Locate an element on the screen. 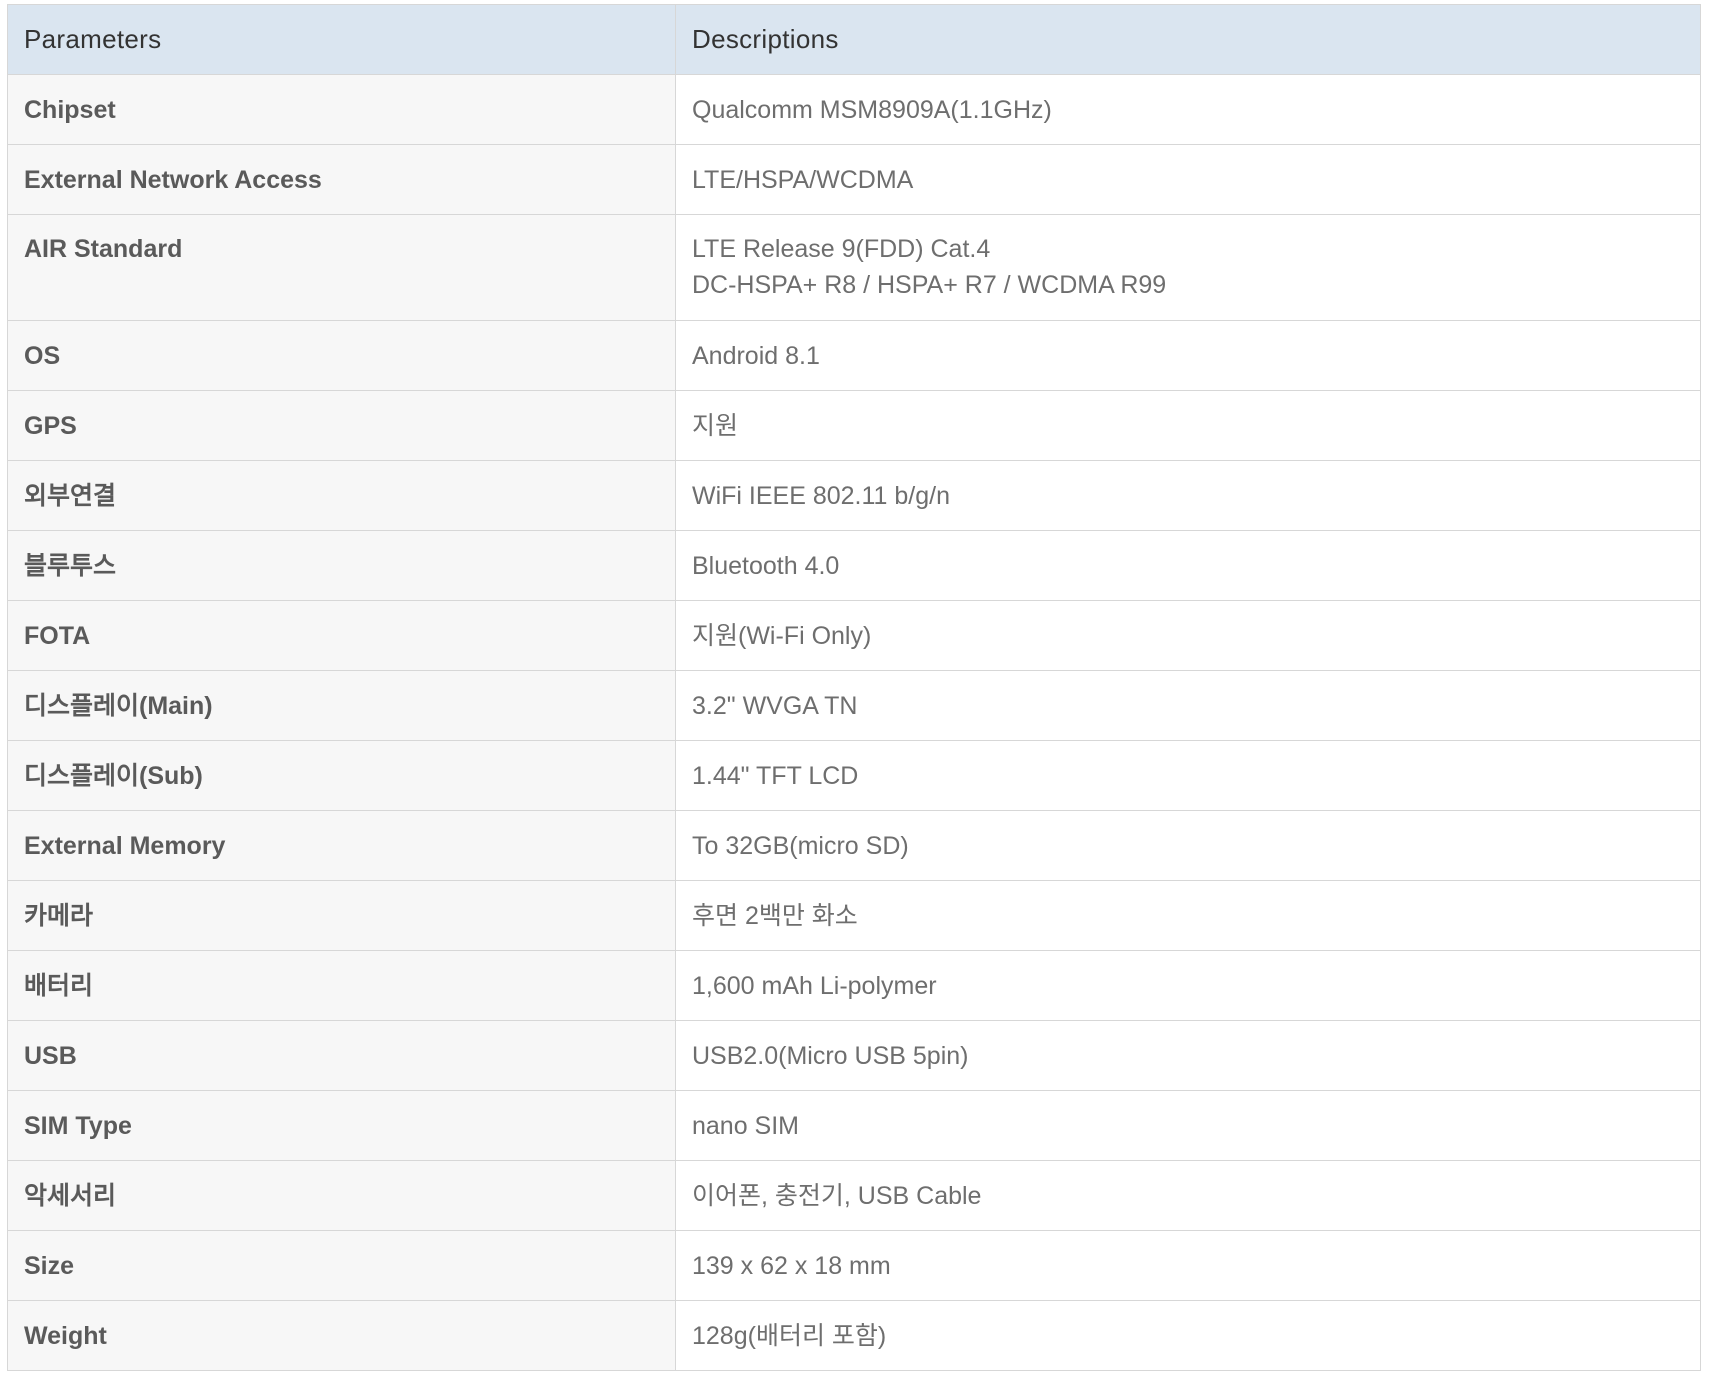  param-cell: Weight is located at coordinates (341, 1335).